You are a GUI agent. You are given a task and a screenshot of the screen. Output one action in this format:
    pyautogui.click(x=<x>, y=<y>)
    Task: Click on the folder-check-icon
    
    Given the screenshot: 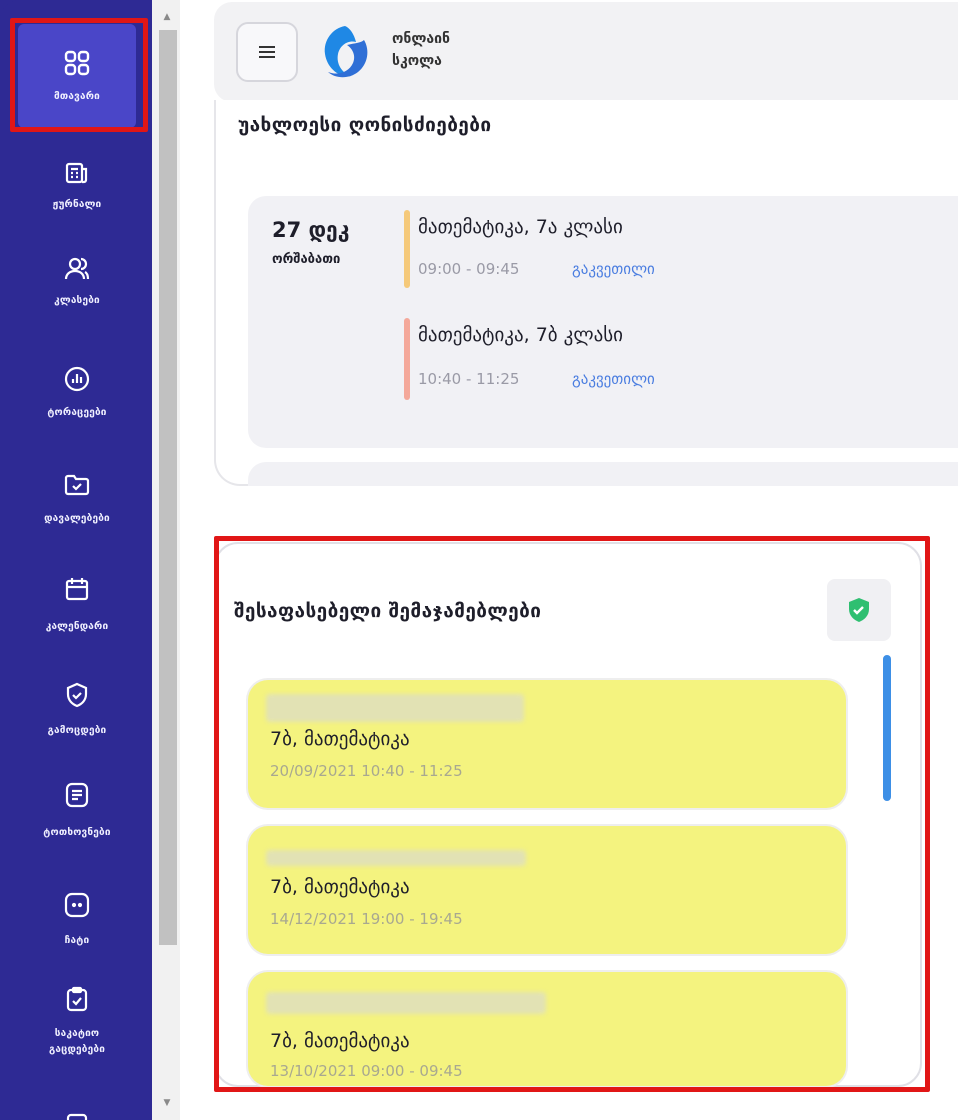 What is the action you would take?
    pyautogui.click(x=77, y=485)
    